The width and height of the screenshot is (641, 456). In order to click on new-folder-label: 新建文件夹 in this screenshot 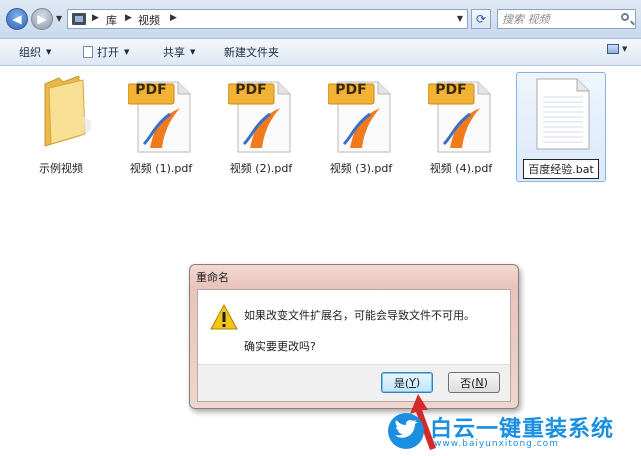, I will do `click(251, 52)`.